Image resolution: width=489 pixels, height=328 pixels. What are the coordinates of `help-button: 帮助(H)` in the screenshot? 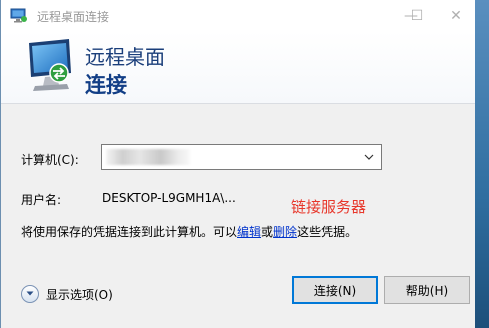 It's located at (427, 290).